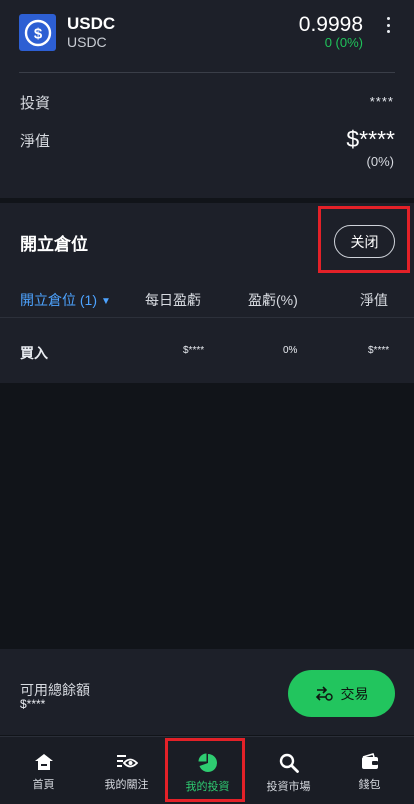 Image resolution: width=414 pixels, height=804 pixels. What do you see at coordinates (374, 300) in the screenshot?
I see `column-net-value: 淨值` at bounding box center [374, 300].